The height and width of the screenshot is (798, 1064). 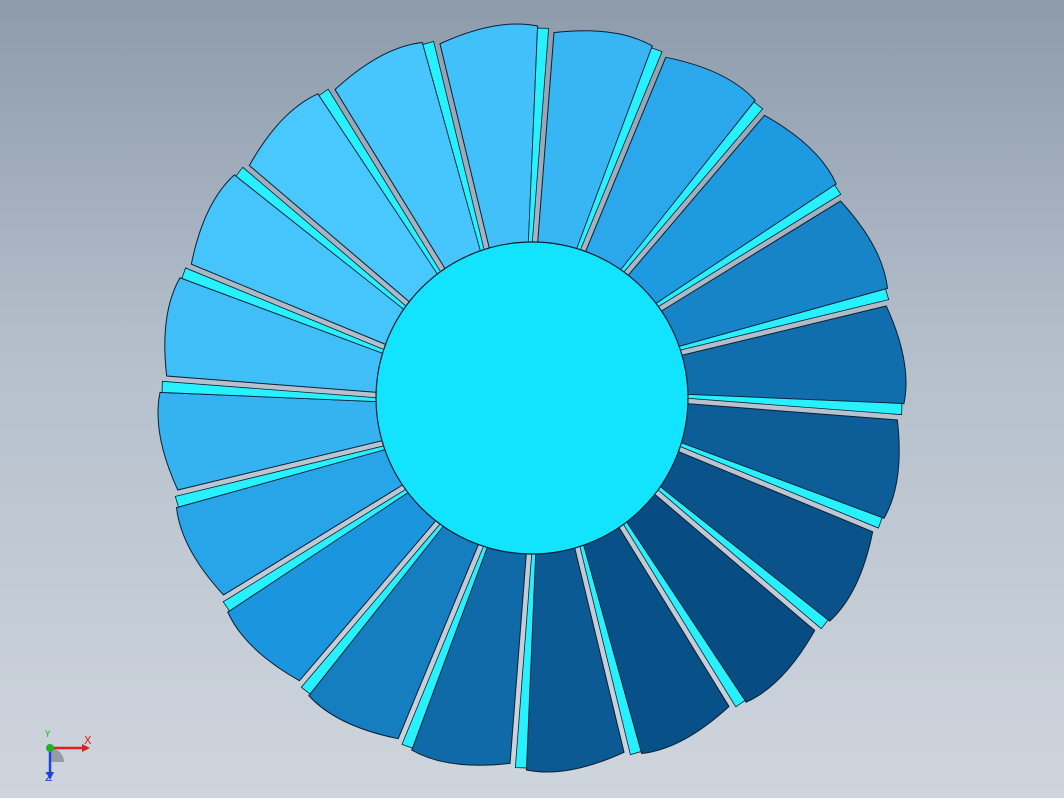 I want to click on hub-disc, so click(x=532, y=398).